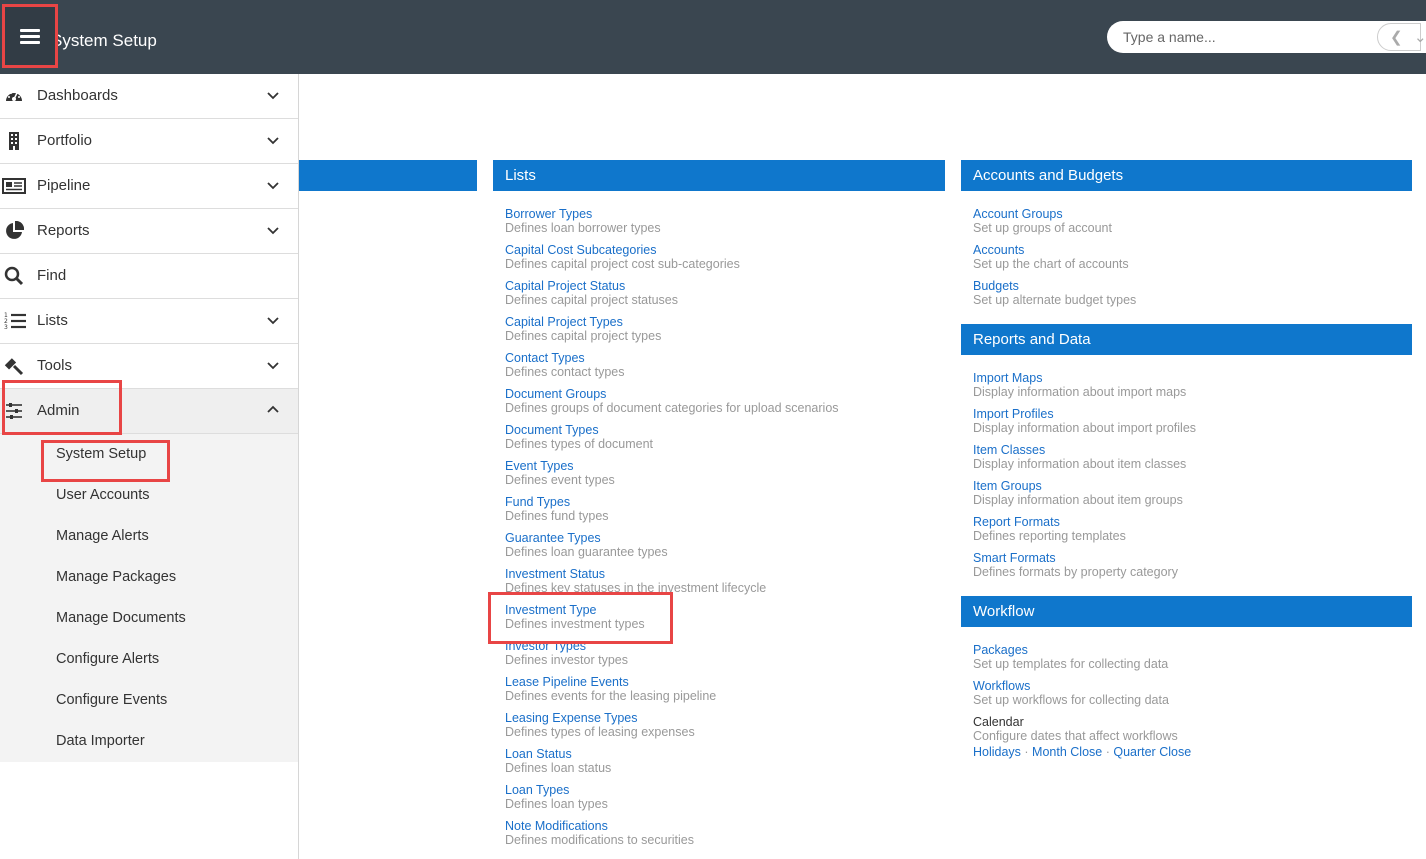 Image resolution: width=1426 pixels, height=859 pixels. I want to click on item-description: Defines modifications to securities, so click(599, 840).